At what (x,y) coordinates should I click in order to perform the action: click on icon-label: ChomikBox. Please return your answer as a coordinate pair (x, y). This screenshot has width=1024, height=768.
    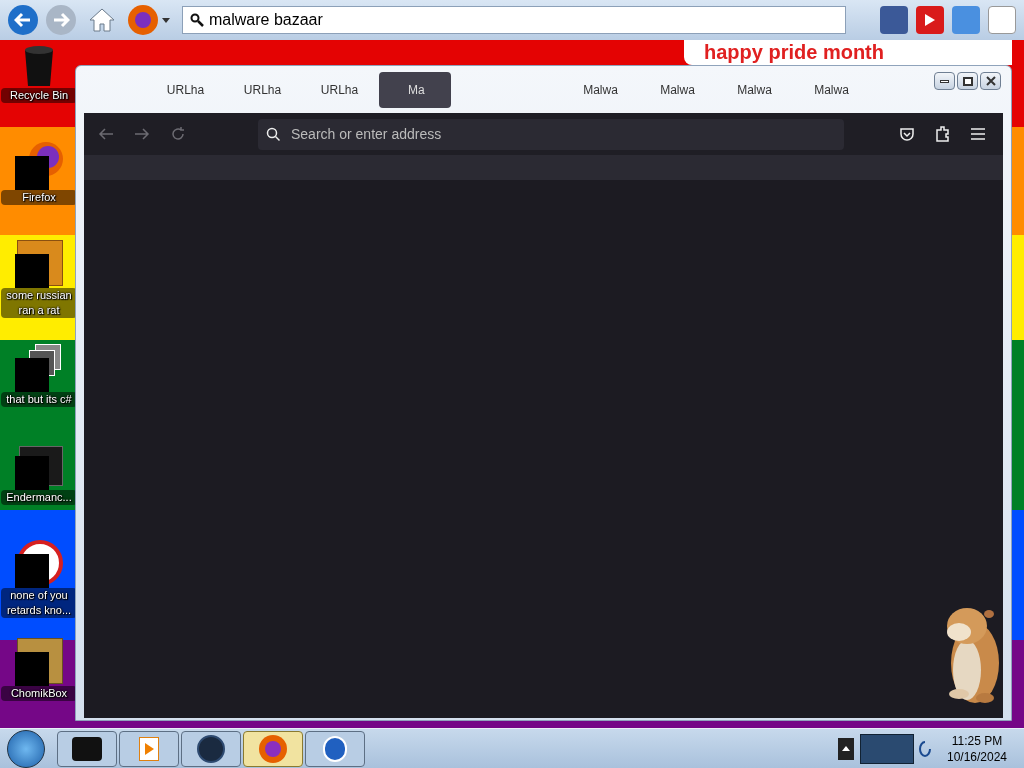
    Looking at the image, I should click on (39, 693).